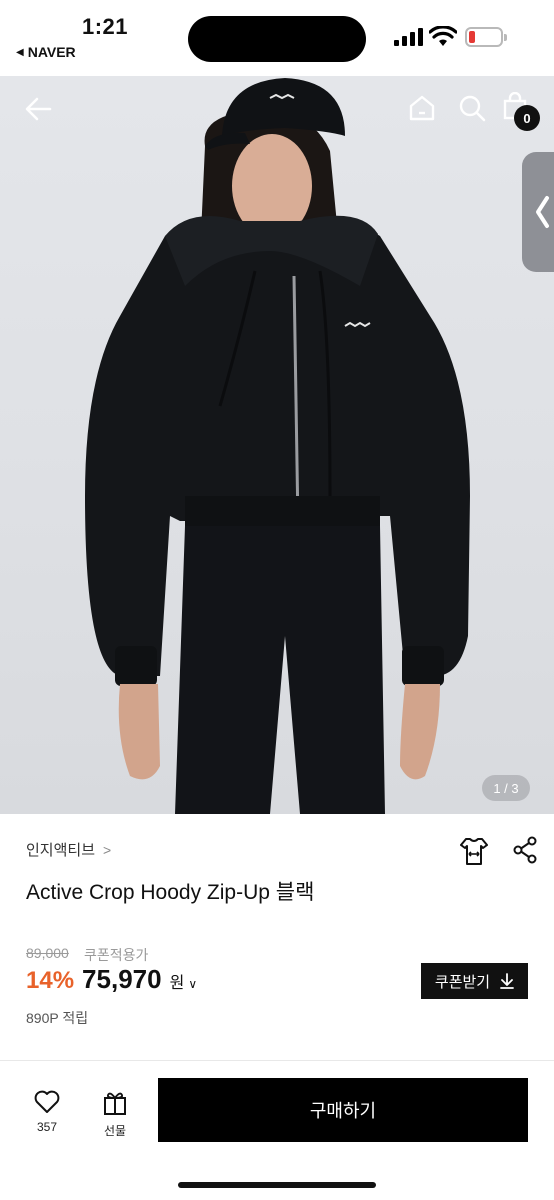  What do you see at coordinates (443, 36) in the screenshot?
I see `wifi-icon` at bounding box center [443, 36].